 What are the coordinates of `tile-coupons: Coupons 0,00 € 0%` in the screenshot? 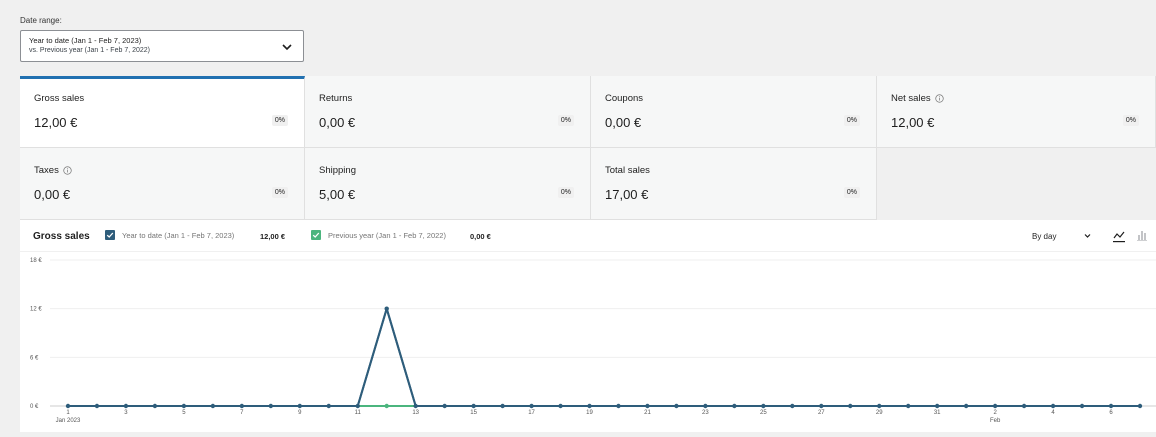 It's located at (734, 112).